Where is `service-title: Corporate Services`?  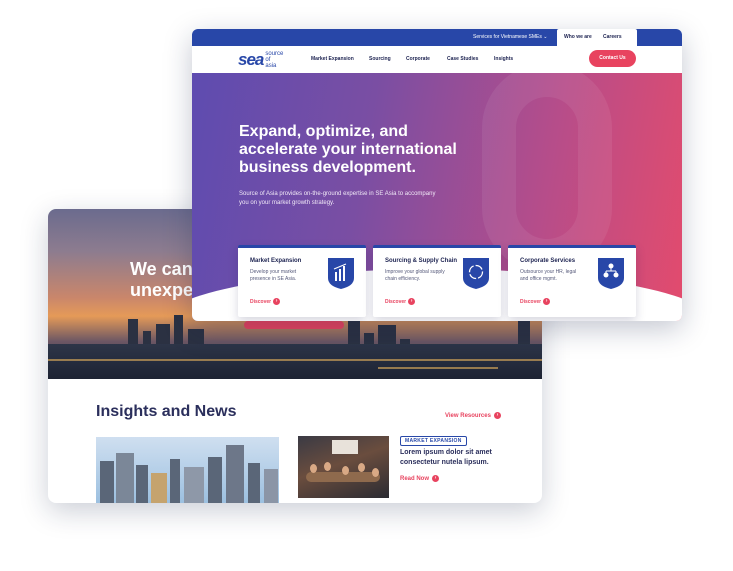
service-title: Corporate Services is located at coordinates (548, 261).